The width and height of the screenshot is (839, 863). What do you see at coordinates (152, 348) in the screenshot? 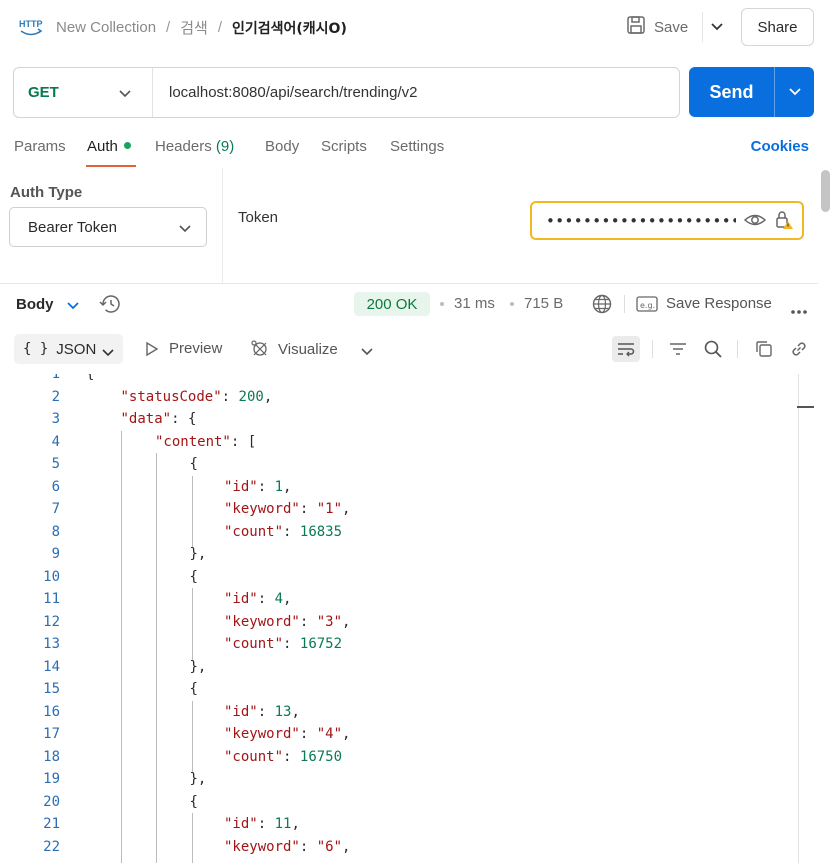
I see `play-icon` at bounding box center [152, 348].